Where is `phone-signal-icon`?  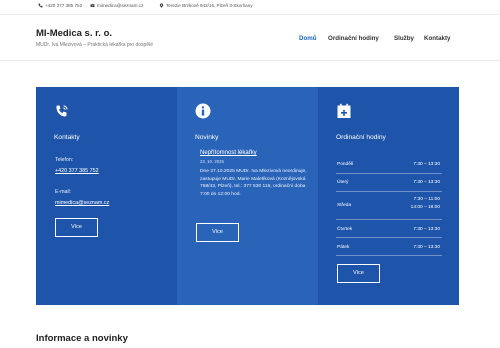 phone-signal-icon is located at coordinates (62, 111).